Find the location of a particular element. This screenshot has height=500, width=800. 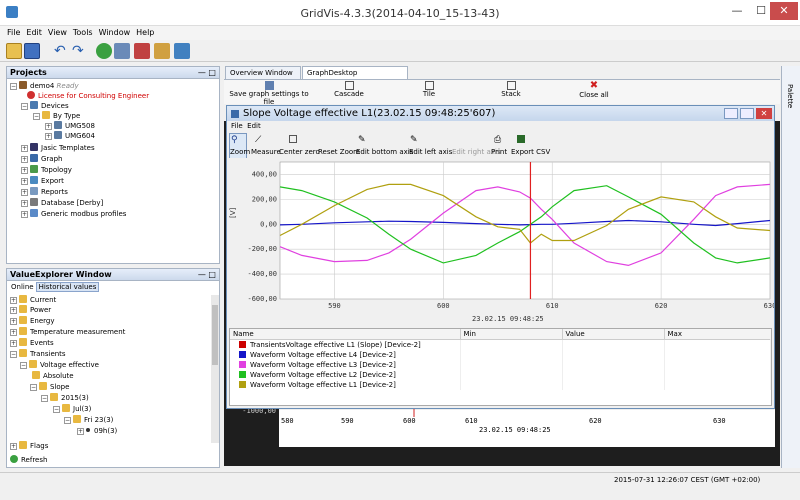

tree-energy: + Energy is located at coordinates (32, 321).